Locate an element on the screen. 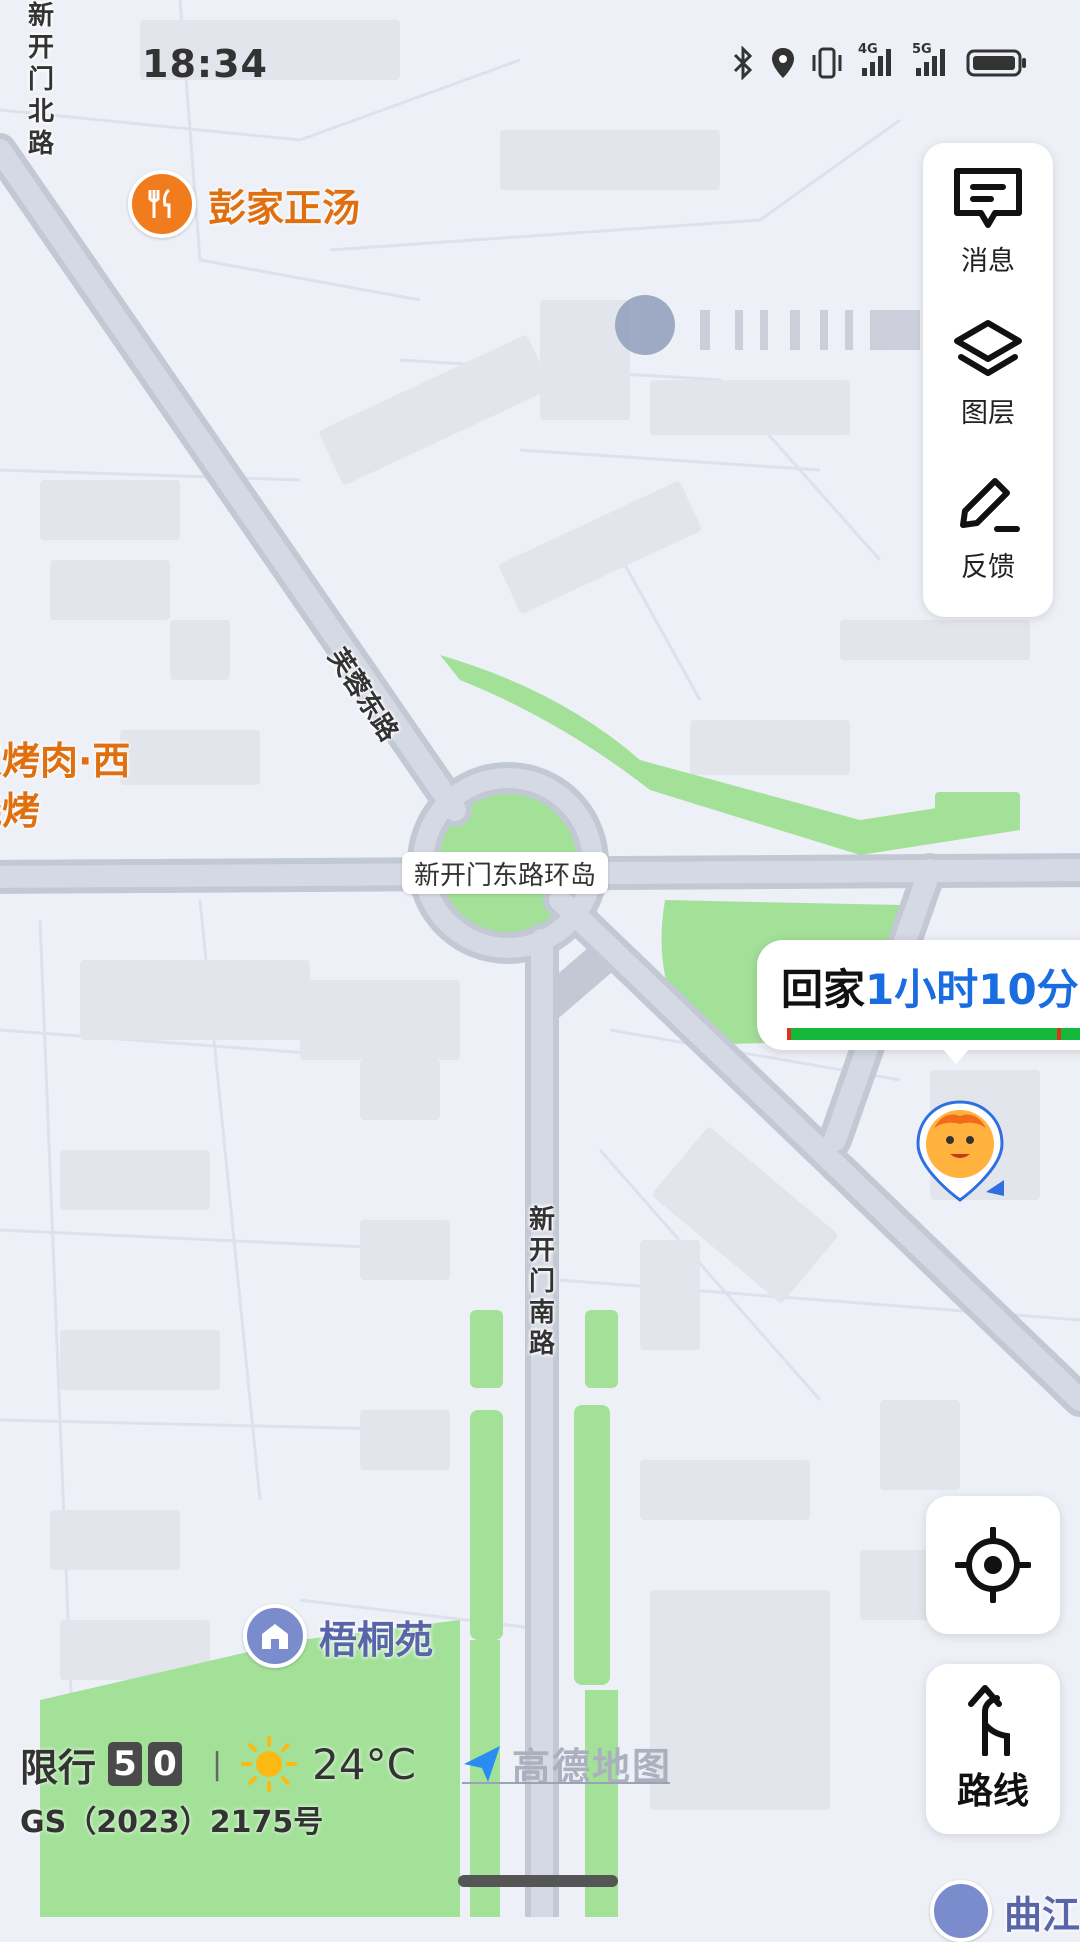 This screenshot has width=1080, height=1942. signal-4g: 4G is located at coordinates (878, 62).